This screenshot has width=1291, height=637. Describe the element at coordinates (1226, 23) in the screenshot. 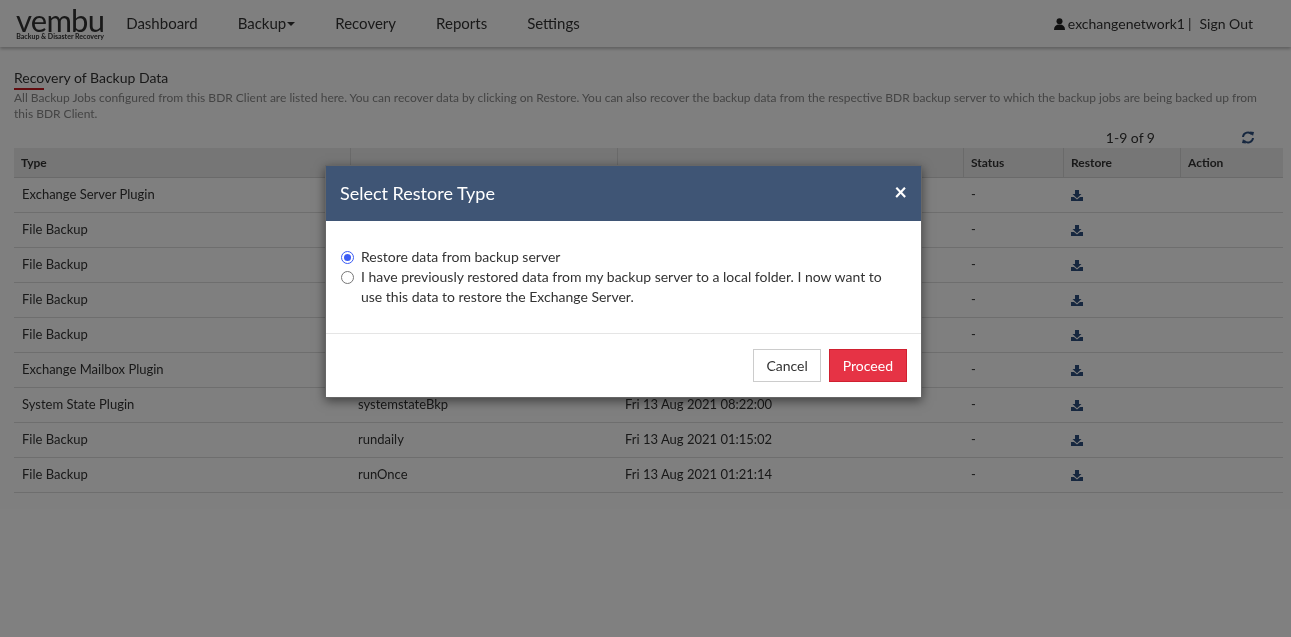

I see `sign-out-link: Sign Out` at that location.